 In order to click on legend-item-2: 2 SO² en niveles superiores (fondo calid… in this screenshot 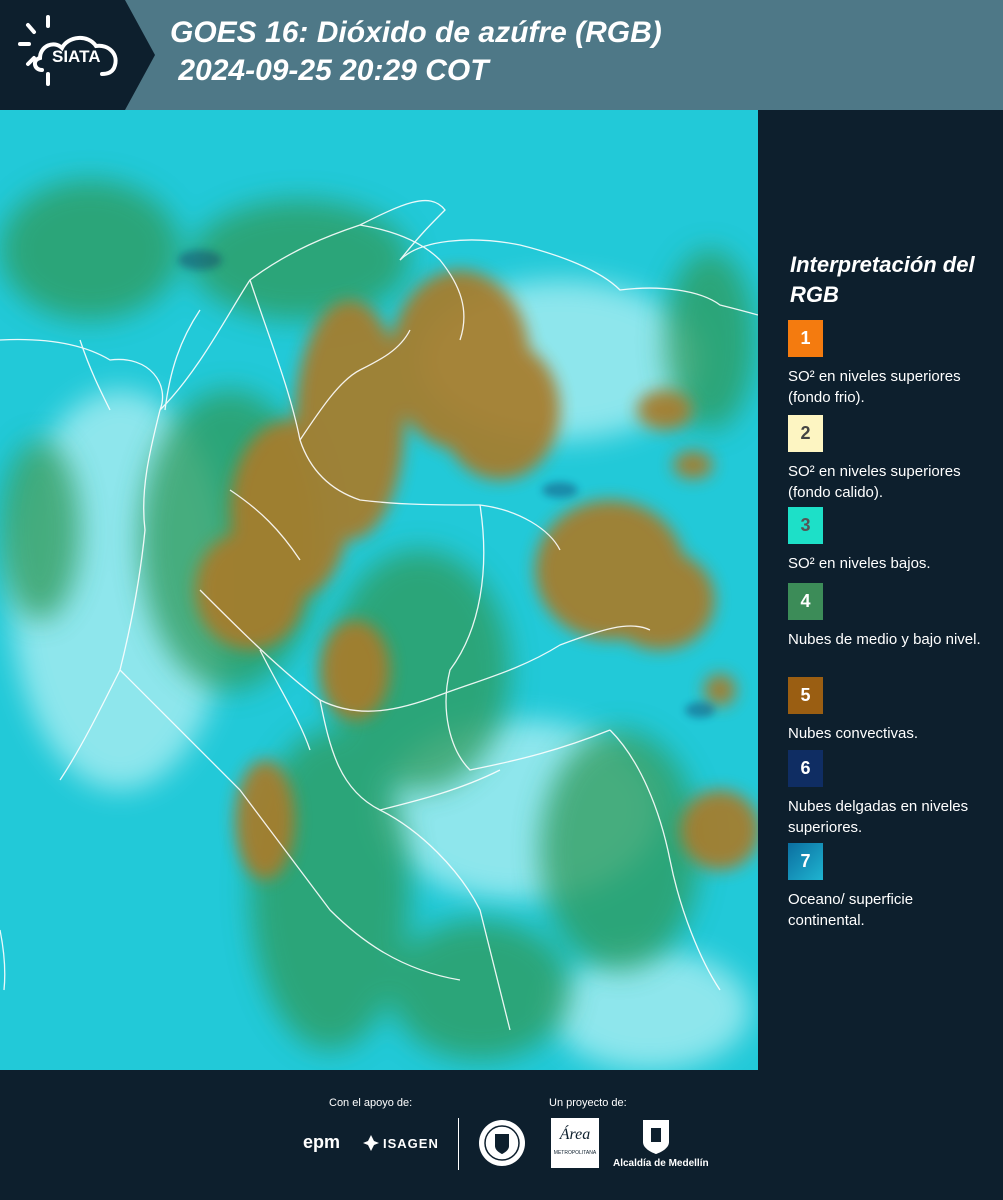, I will do `click(888, 459)`.